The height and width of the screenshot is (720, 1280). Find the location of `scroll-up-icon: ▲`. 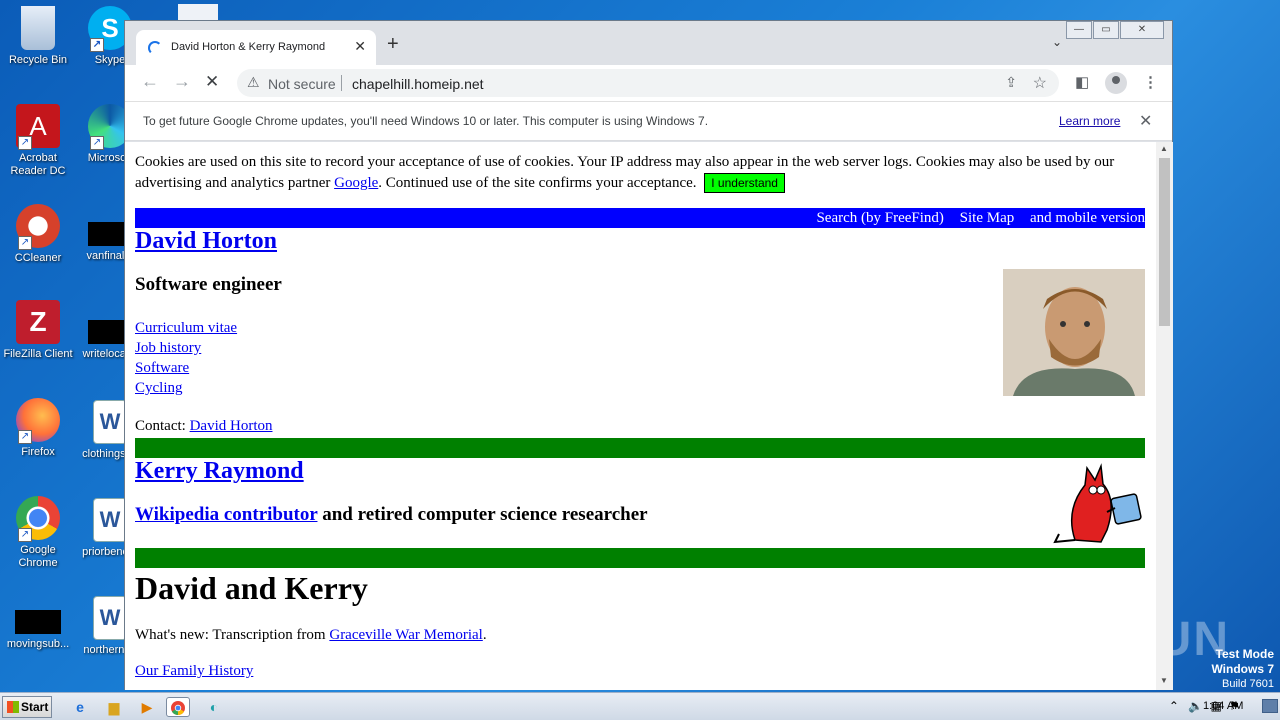

scroll-up-icon: ▲ is located at coordinates (1164, 148).